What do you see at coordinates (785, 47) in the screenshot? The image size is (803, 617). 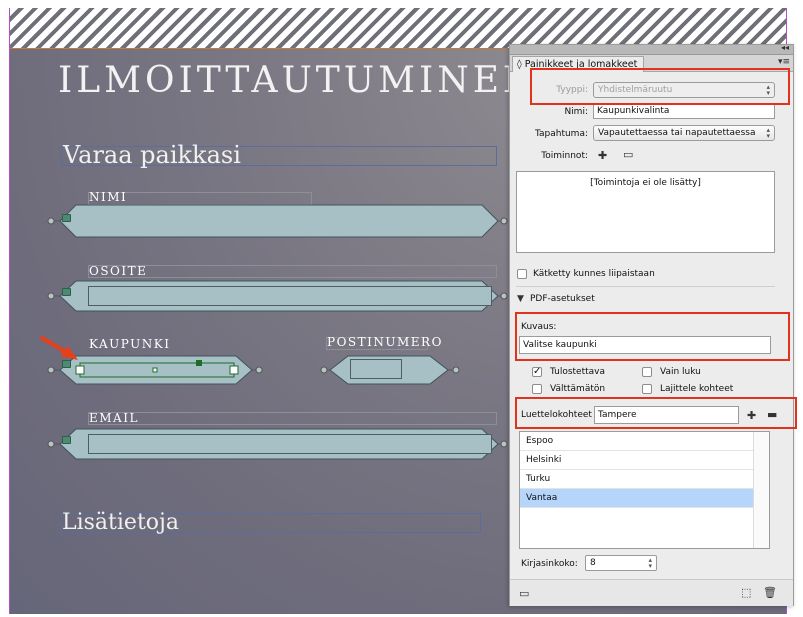 I see `collapse-panel-icon: ◂◂` at bounding box center [785, 47].